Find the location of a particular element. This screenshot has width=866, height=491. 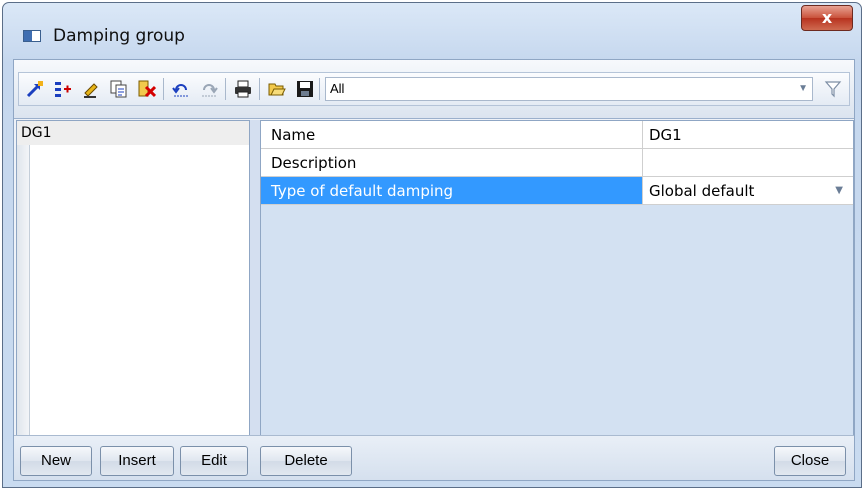

property-row-name: Name DG1 is located at coordinates (557, 135).